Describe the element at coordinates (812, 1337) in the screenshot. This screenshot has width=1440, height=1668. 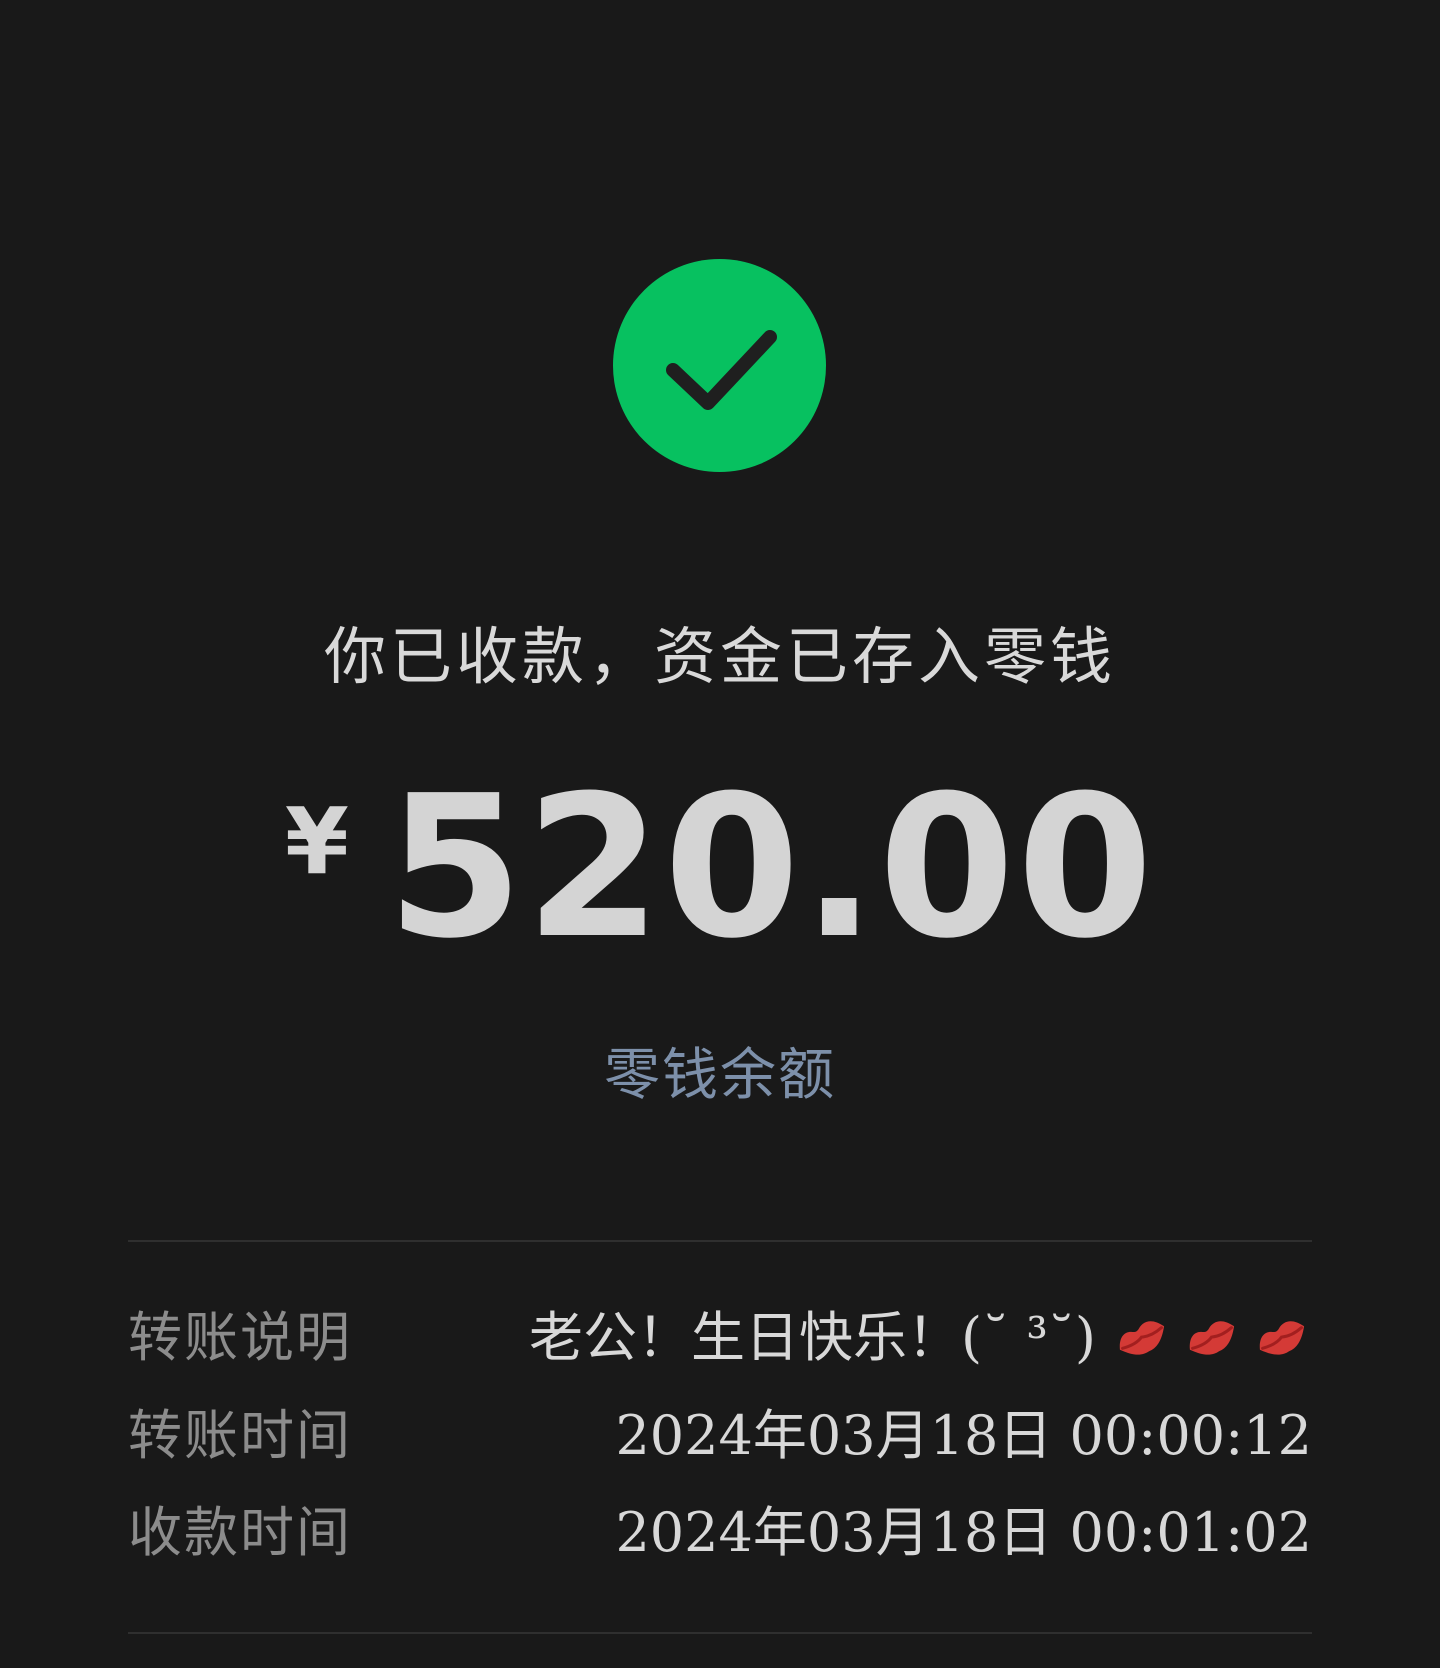
I see `note-value: 老公！生日快乐！(˘ ³˘)` at that location.